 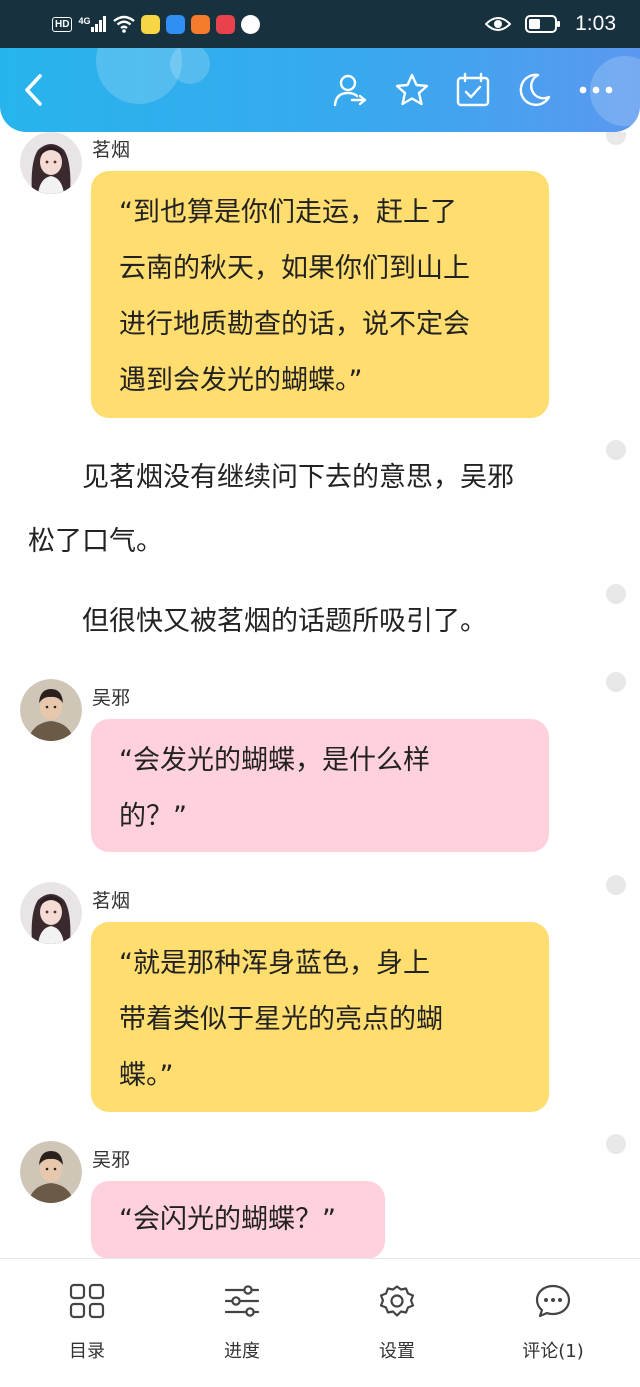 I want to click on nav-comments: 评论(1), so click(x=553, y=1323).